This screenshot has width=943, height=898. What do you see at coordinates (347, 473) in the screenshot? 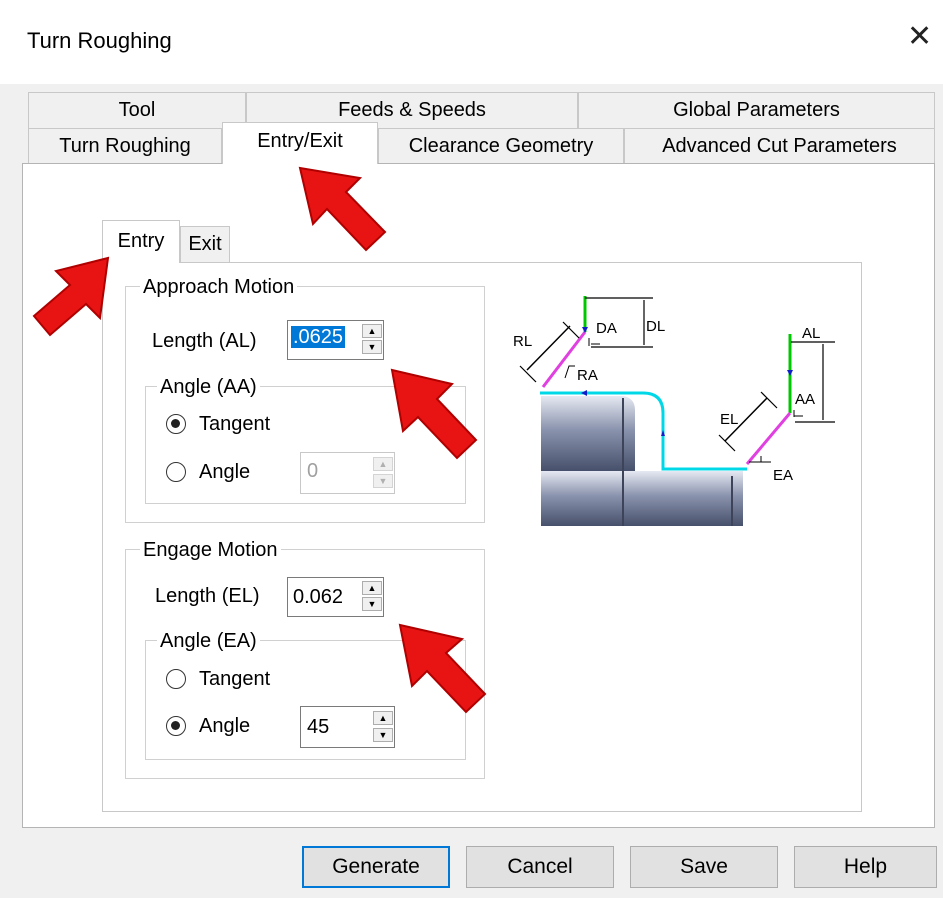
I see `approach-angle-stepper: 0 ▲ ▼` at bounding box center [347, 473].